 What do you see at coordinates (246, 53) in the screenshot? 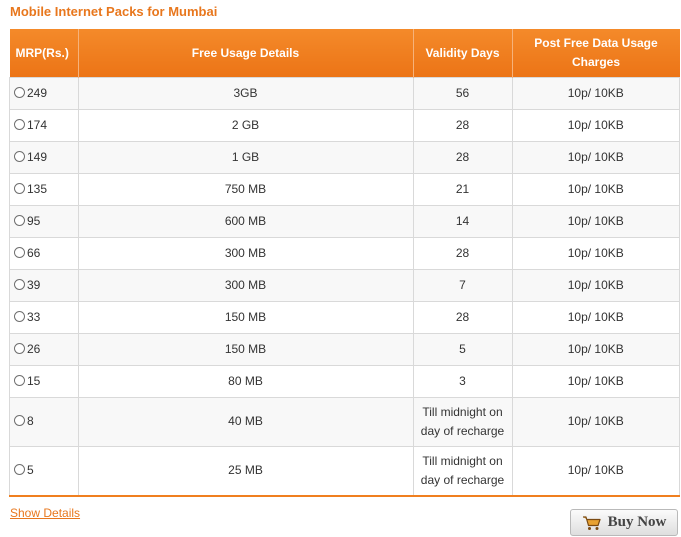
I see `header-usage: Free Usage Details` at bounding box center [246, 53].